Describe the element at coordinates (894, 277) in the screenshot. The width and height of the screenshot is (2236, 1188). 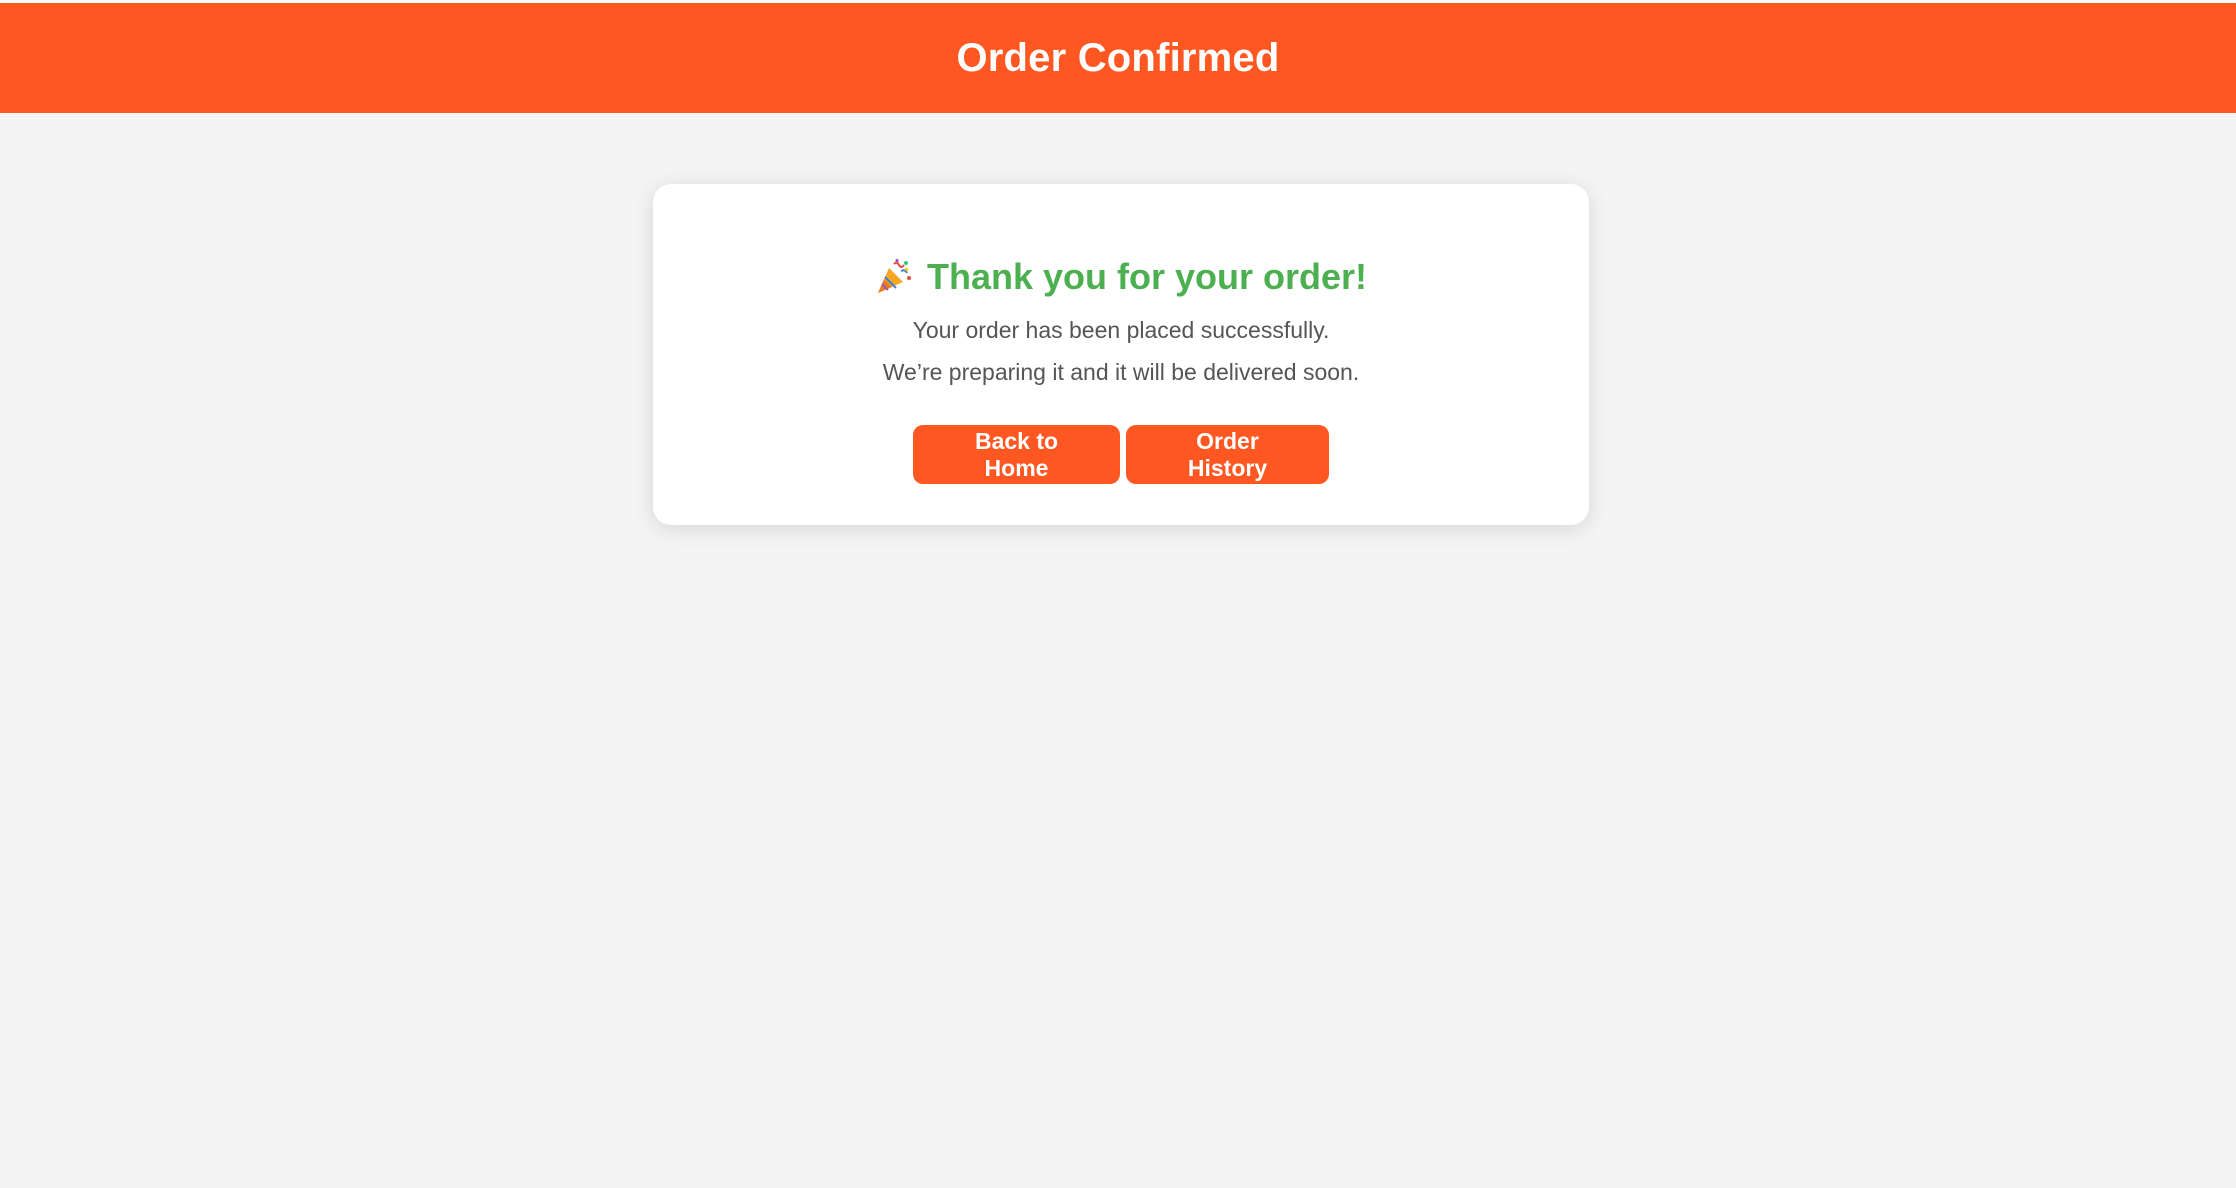
I see `party-popper-icon` at that location.